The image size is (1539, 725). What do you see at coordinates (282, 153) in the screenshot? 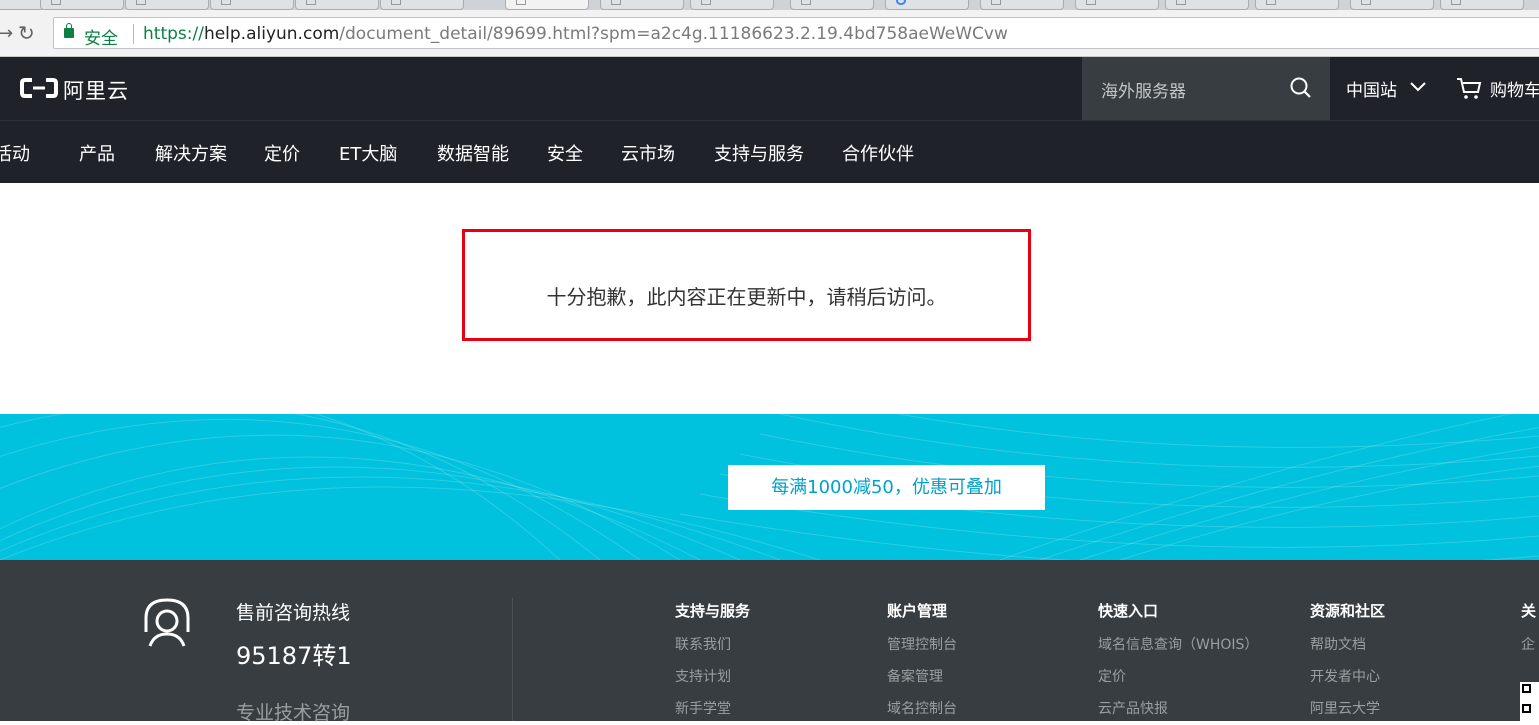
I see `nav-item-pricing: 定价` at bounding box center [282, 153].